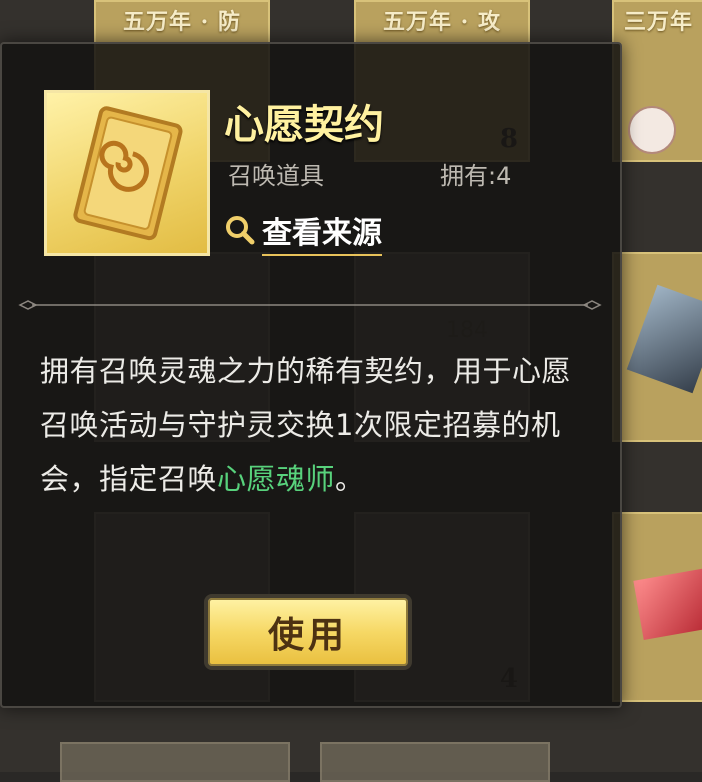 This screenshot has height=782, width=702. I want to click on magnifier-icon, so click(240, 232).